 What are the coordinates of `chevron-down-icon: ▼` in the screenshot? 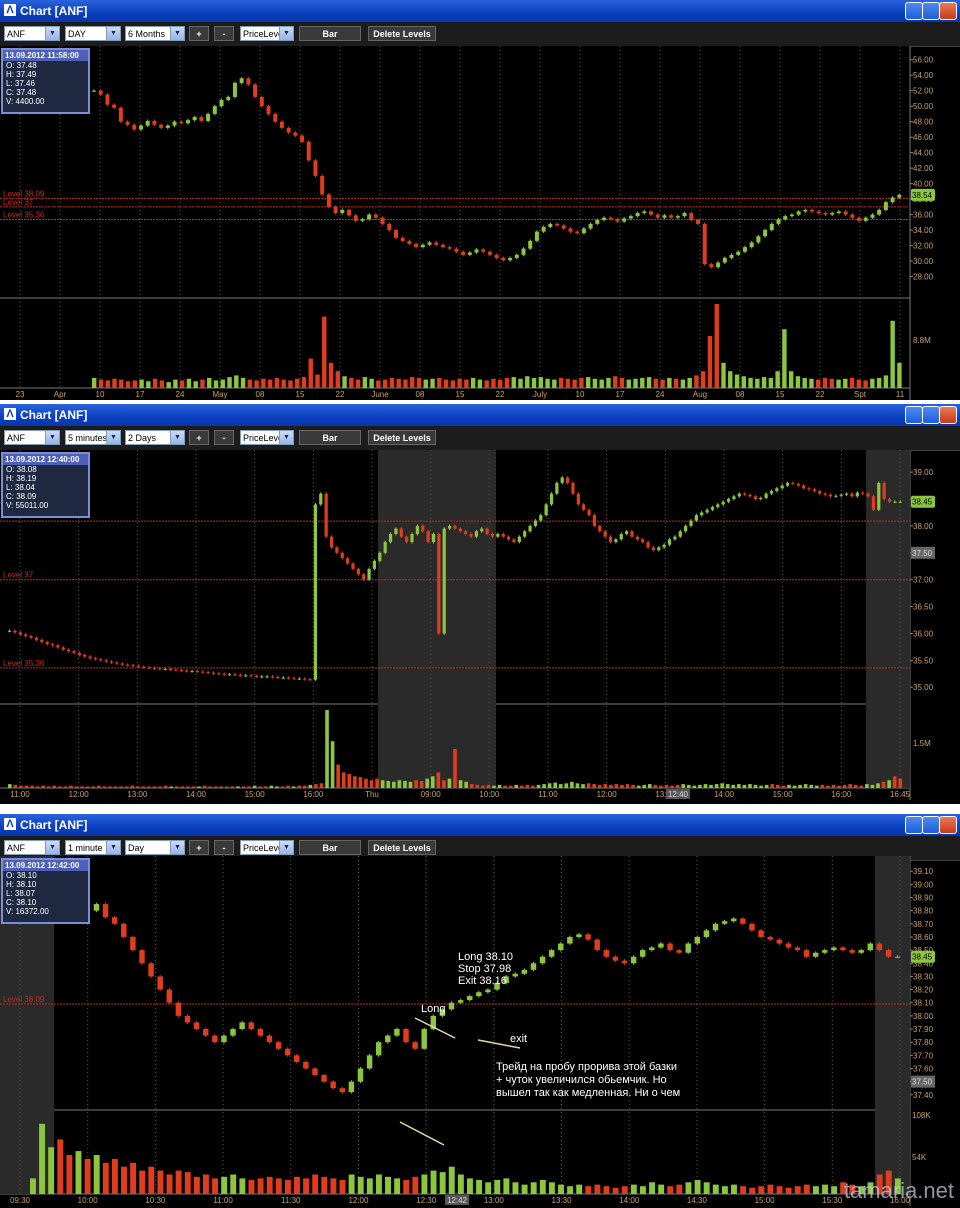 It's located at (177, 33).